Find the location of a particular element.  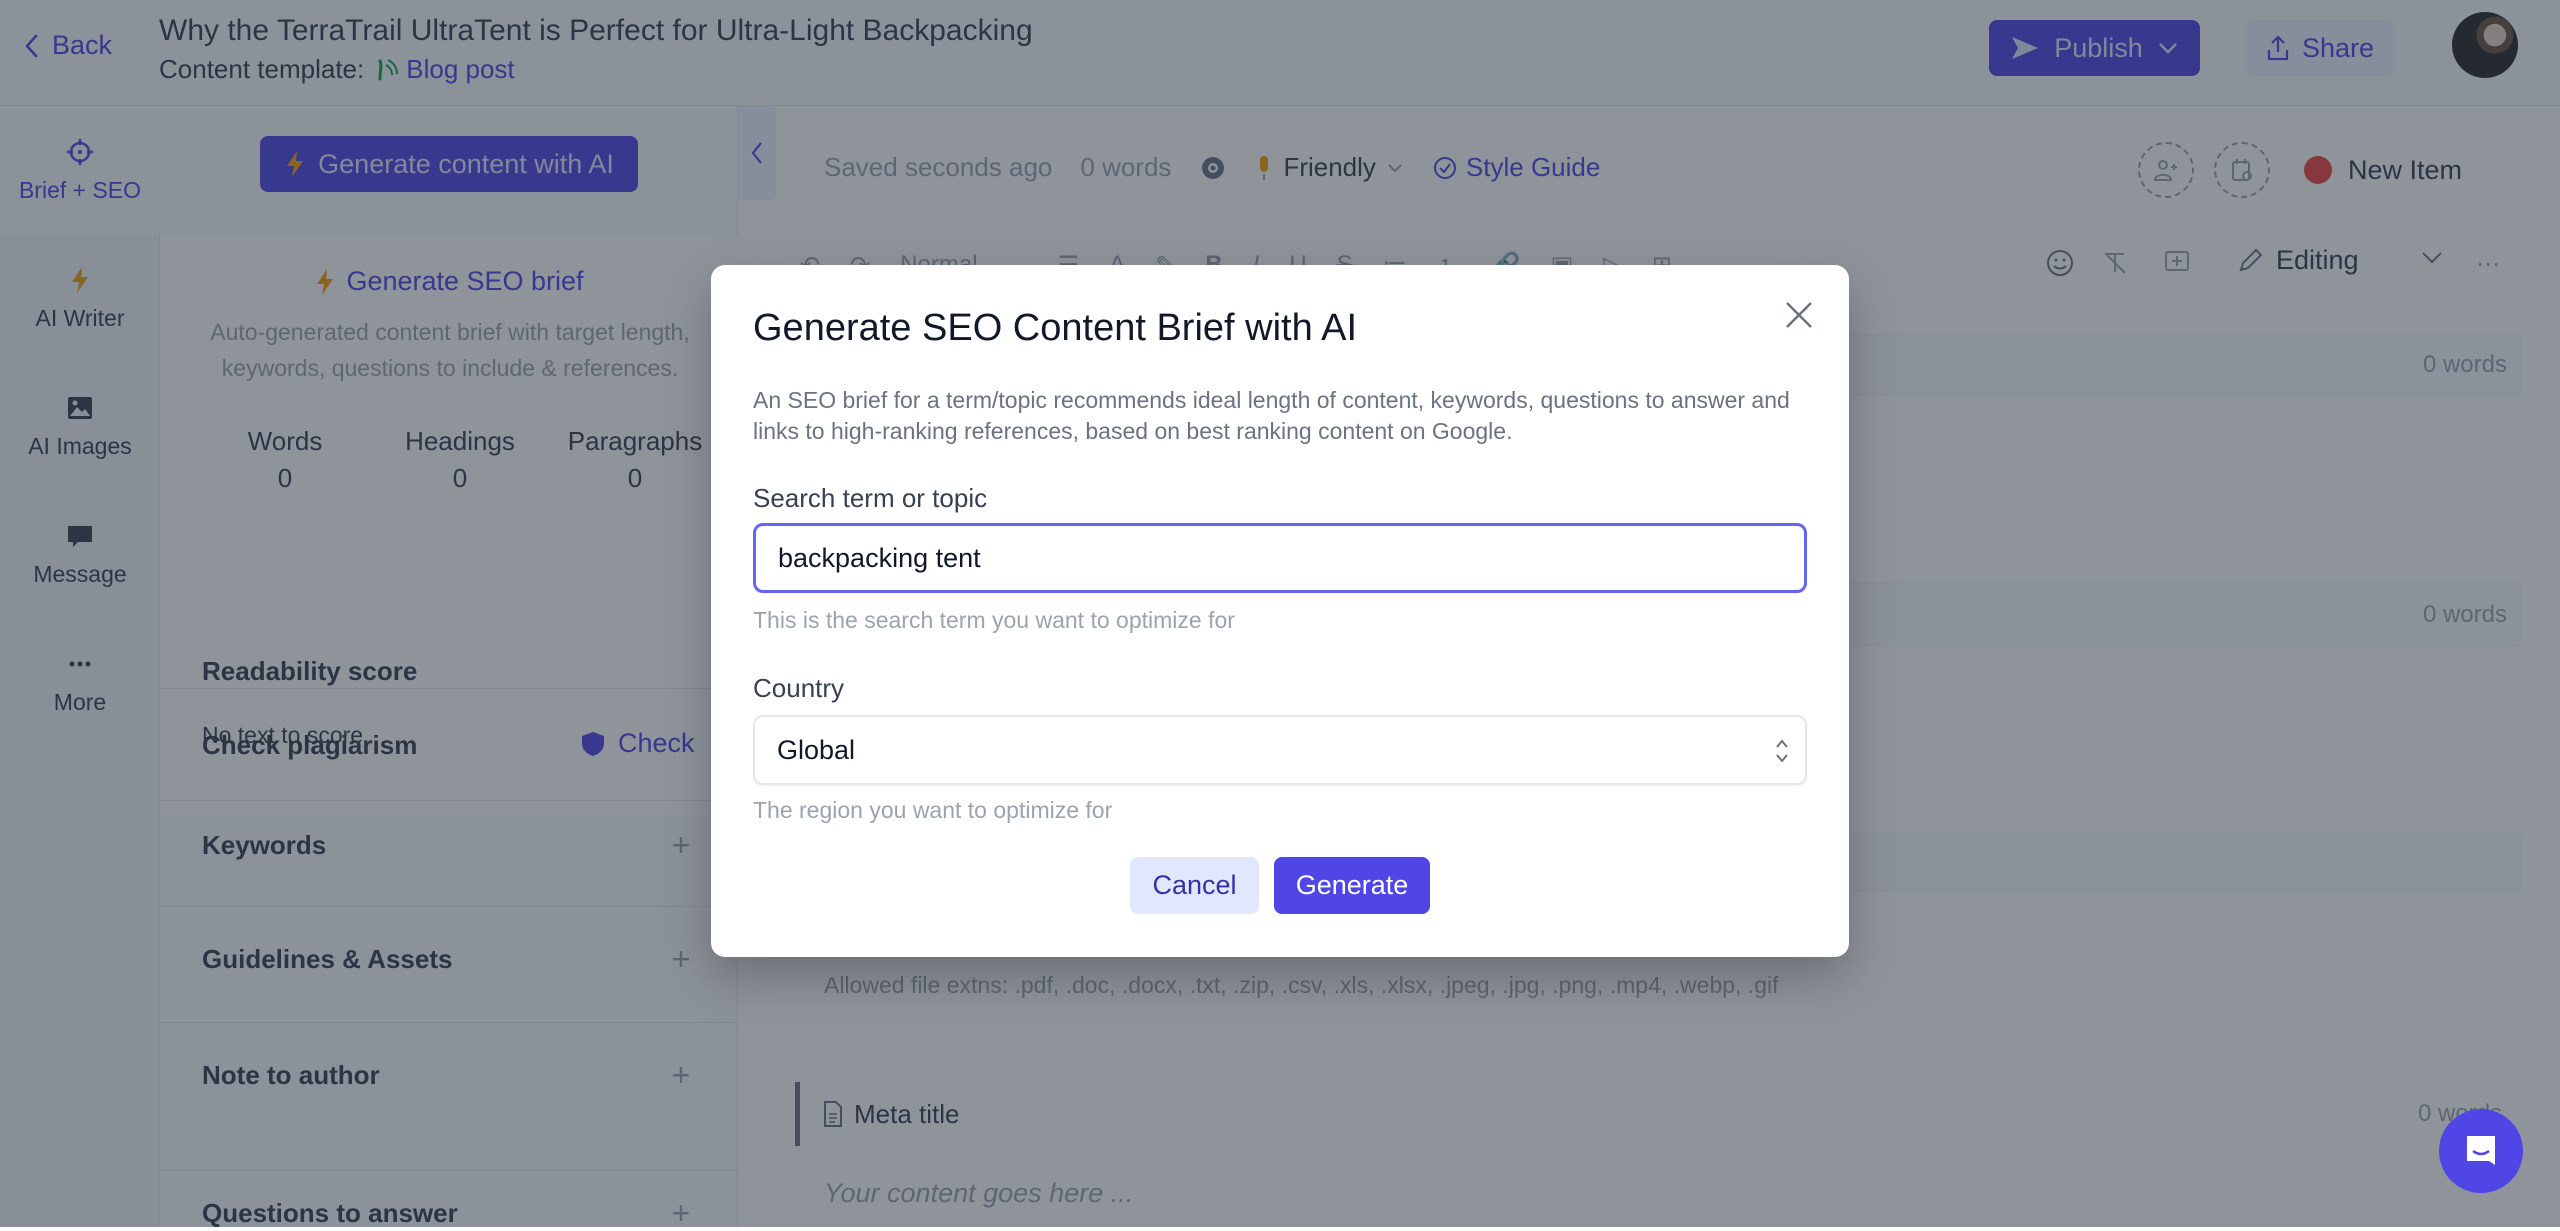

cancel-button: Cancel is located at coordinates (1194, 885).